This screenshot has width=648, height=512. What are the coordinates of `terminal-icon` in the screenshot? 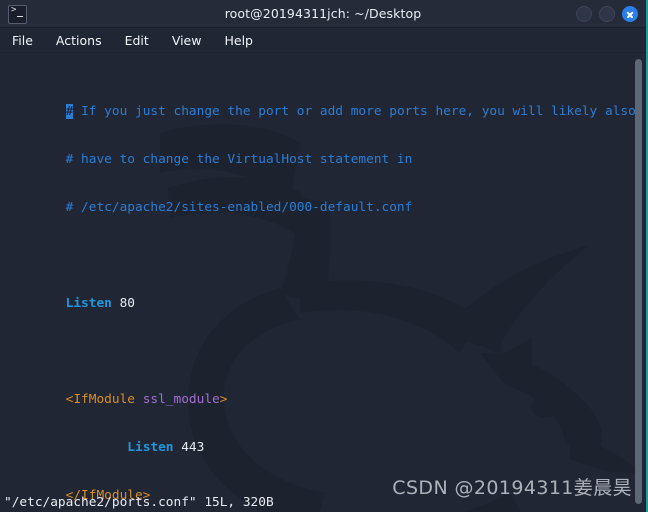 It's located at (17, 14).